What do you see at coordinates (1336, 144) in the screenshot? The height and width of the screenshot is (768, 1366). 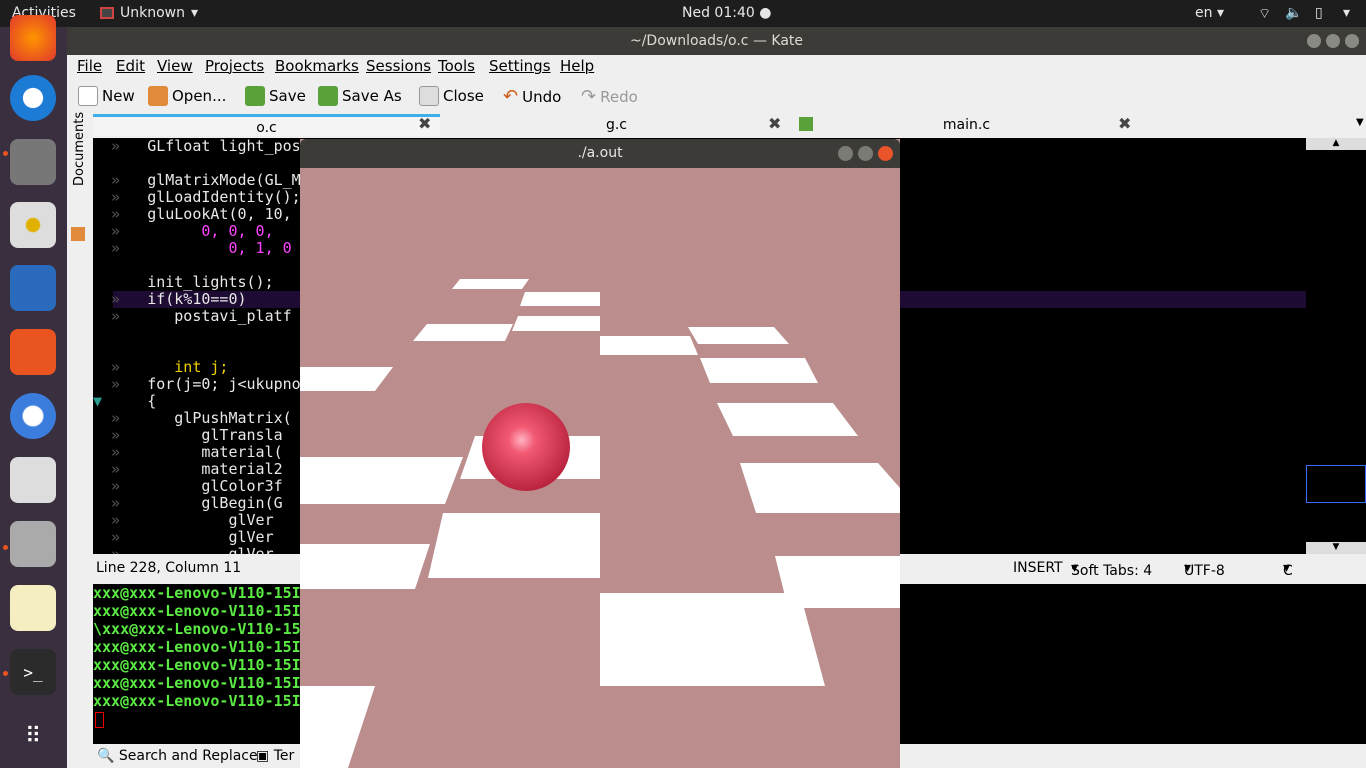 I see `scroll-up-icon: ▲` at bounding box center [1336, 144].